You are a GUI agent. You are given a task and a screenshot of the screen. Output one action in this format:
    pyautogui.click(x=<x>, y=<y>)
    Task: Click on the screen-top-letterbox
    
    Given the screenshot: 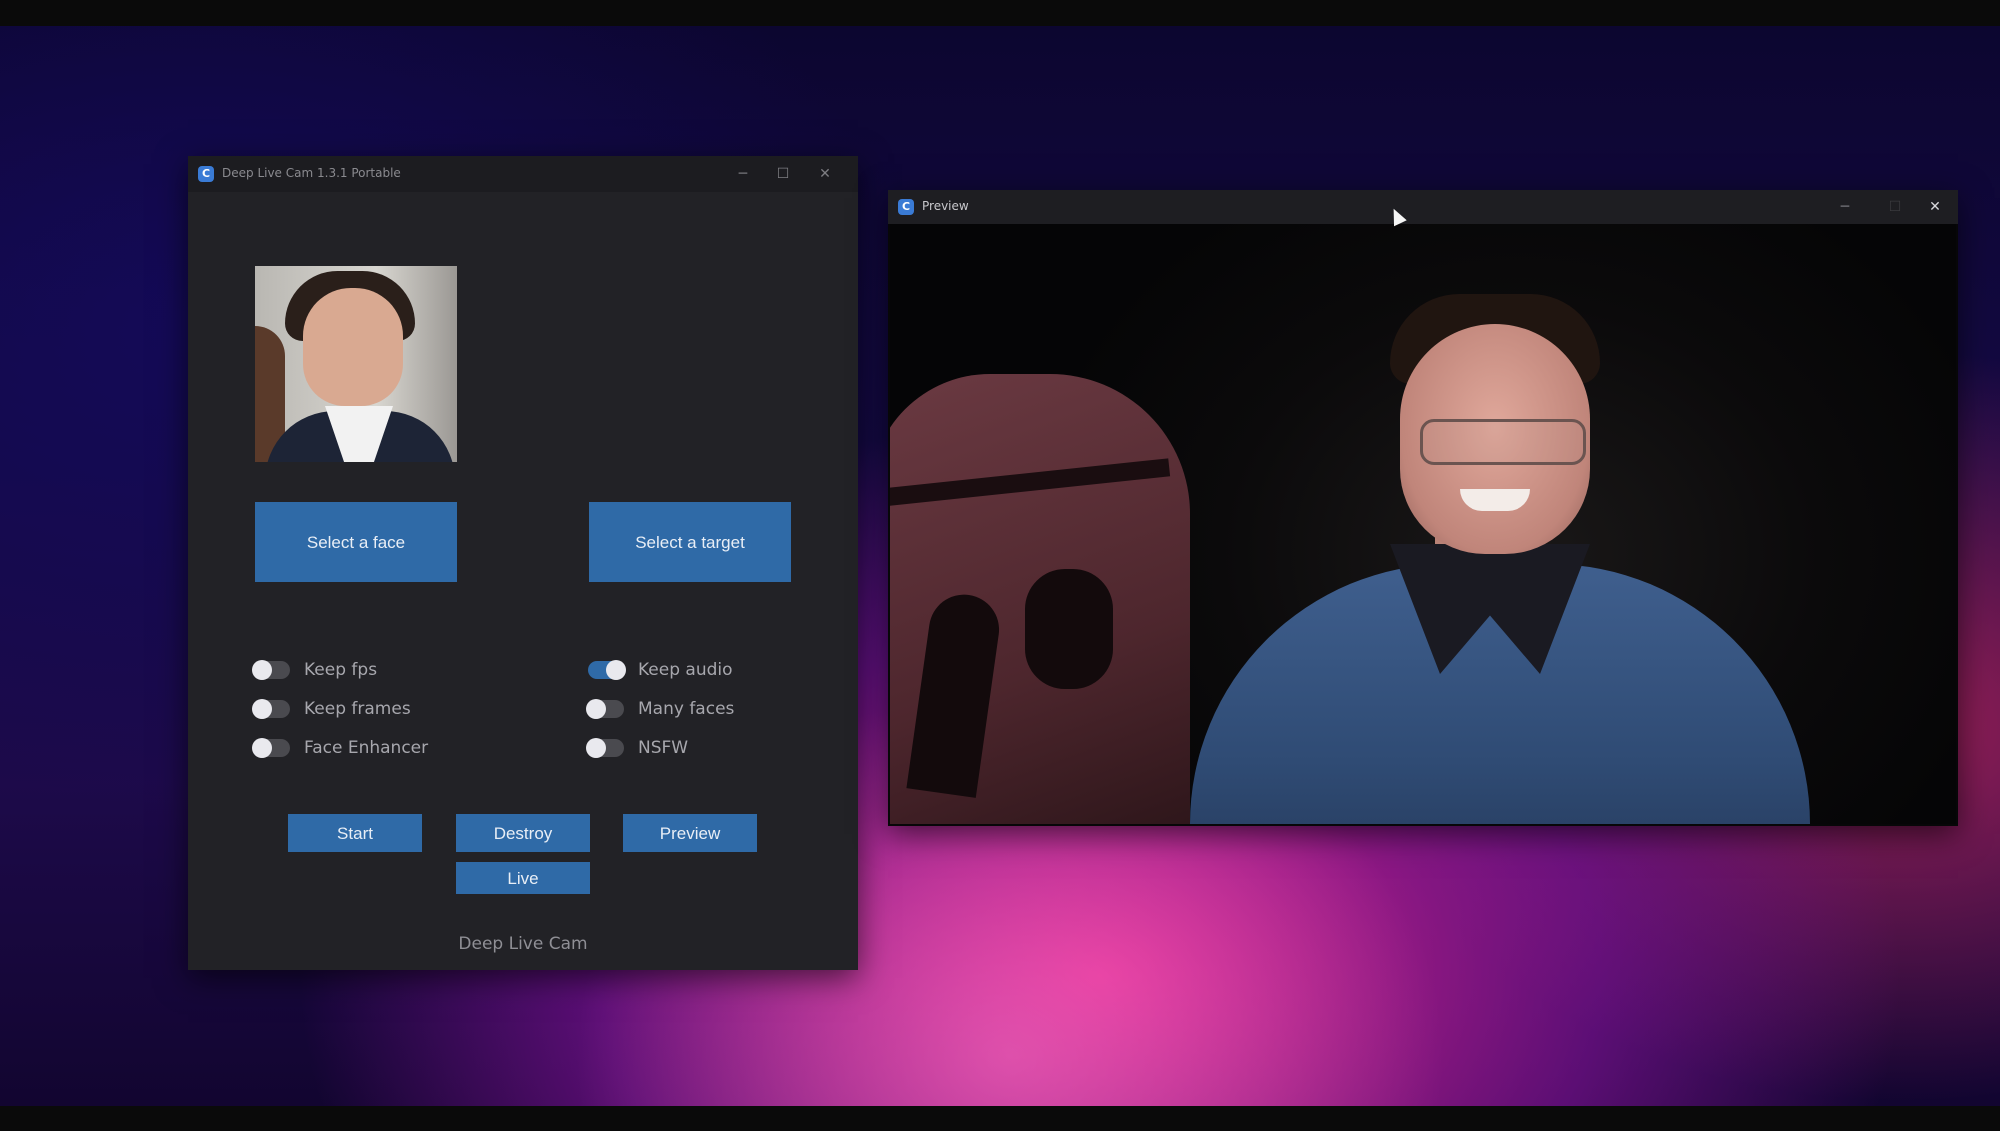 What is the action you would take?
    pyautogui.click(x=1000, y=13)
    